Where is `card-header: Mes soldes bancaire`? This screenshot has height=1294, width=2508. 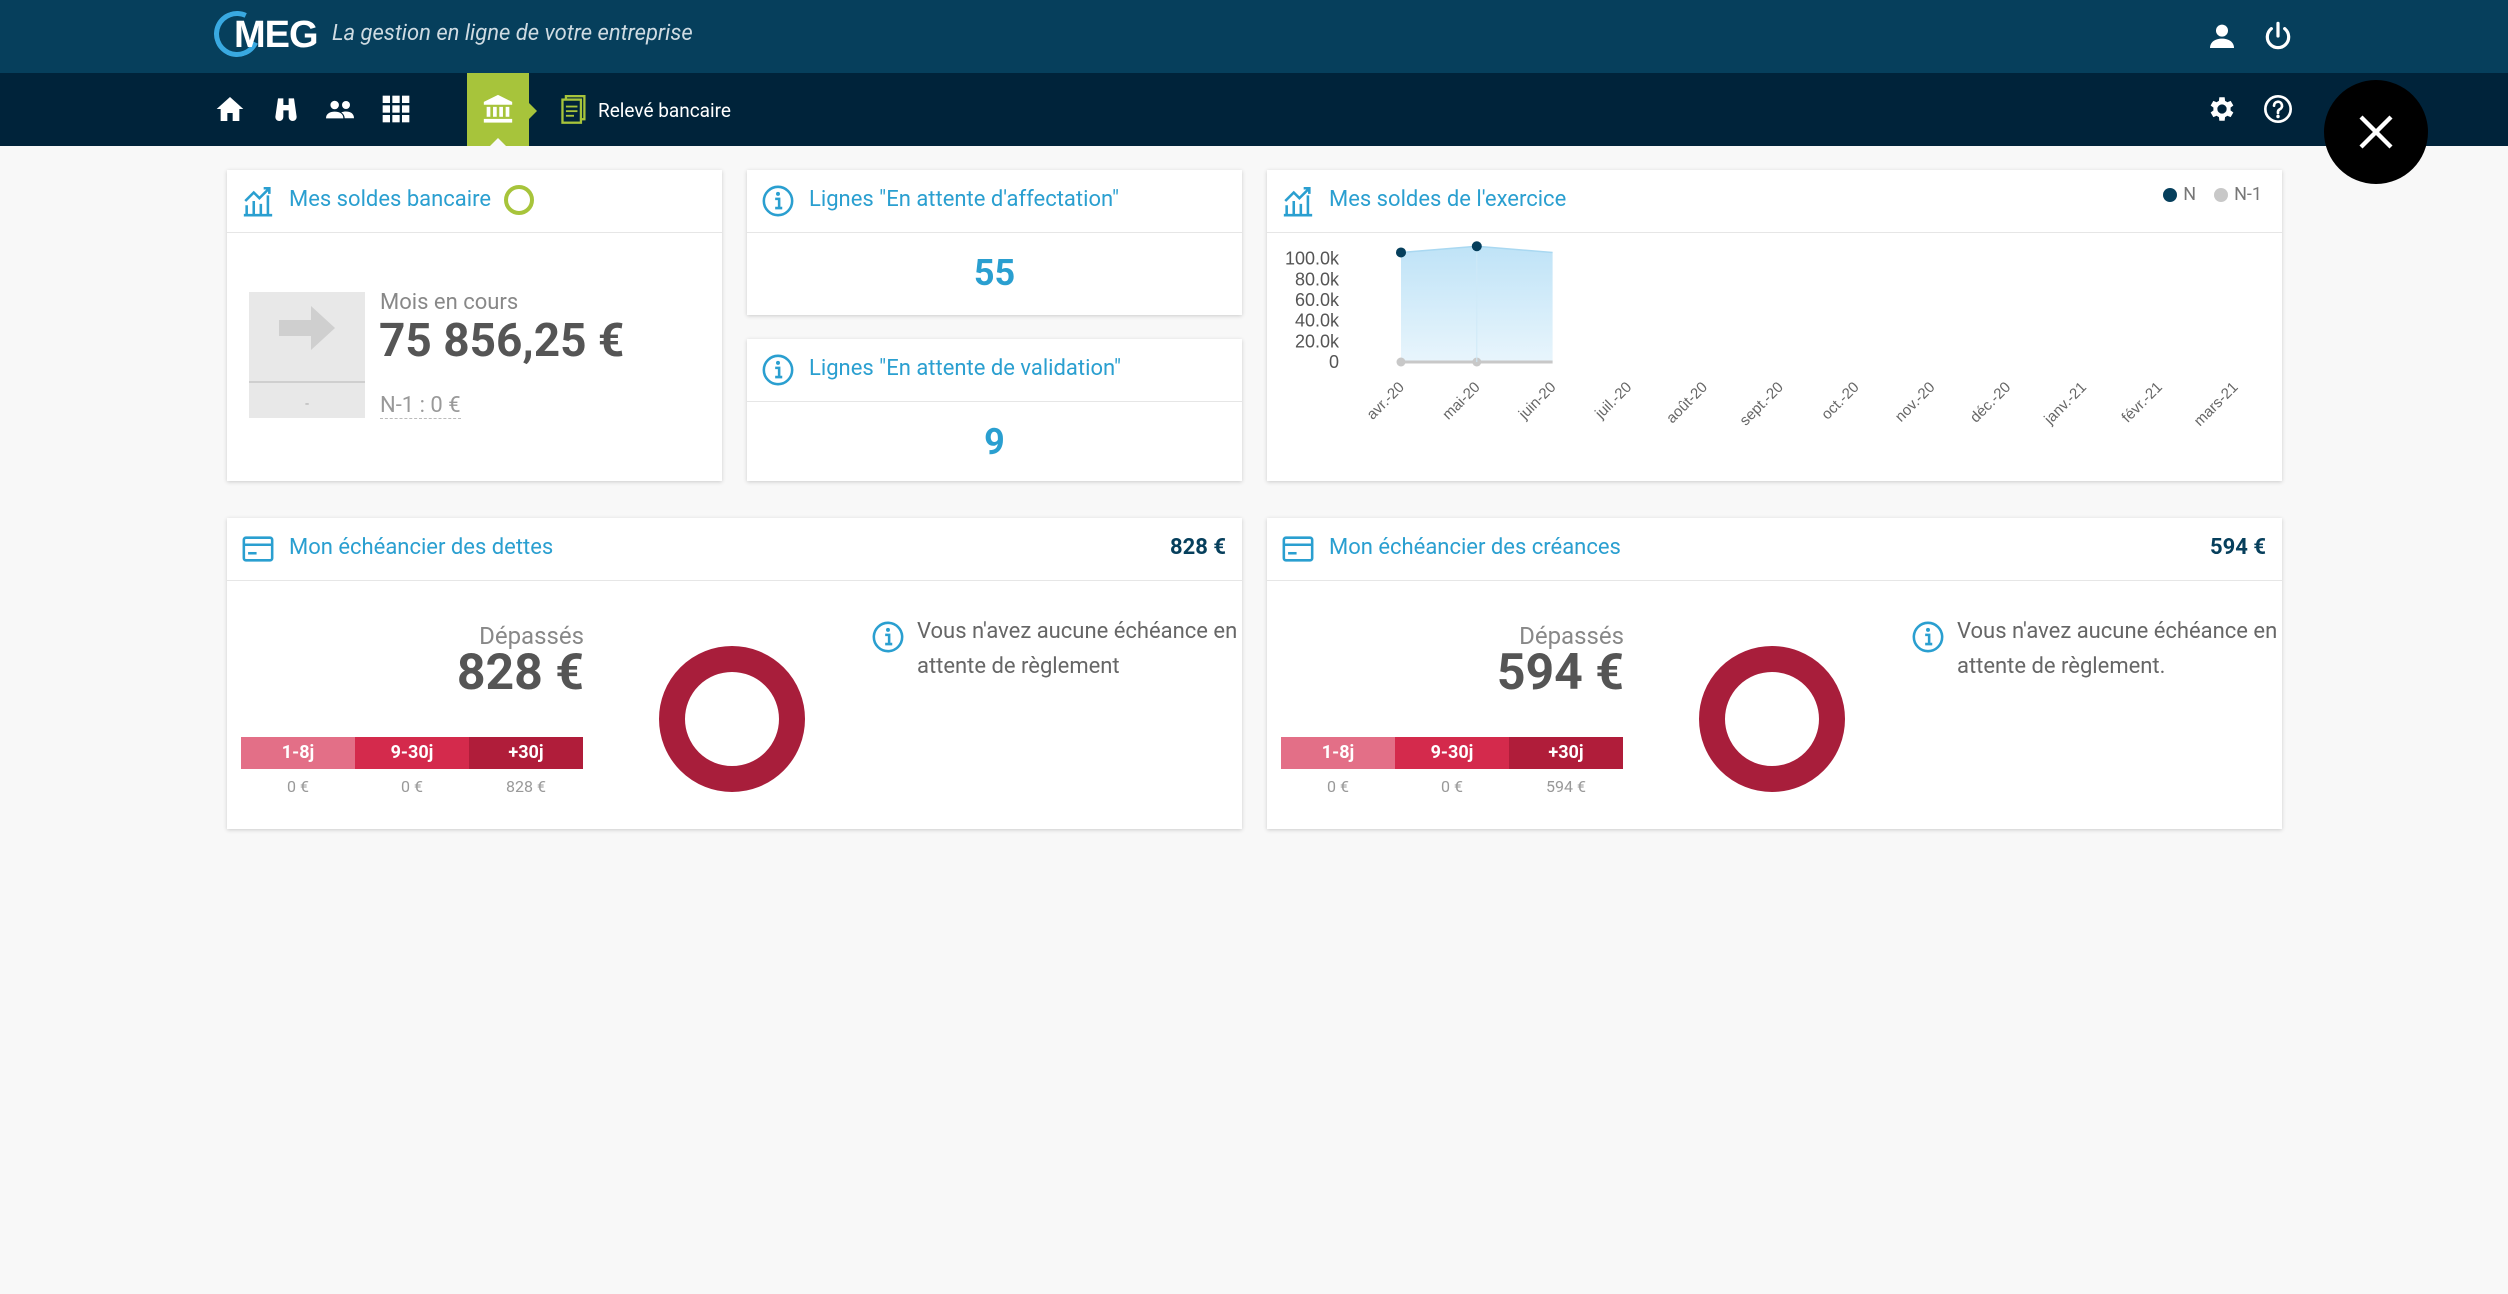
card-header: Mes soldes bancaire is located at coordinates (474, 201).